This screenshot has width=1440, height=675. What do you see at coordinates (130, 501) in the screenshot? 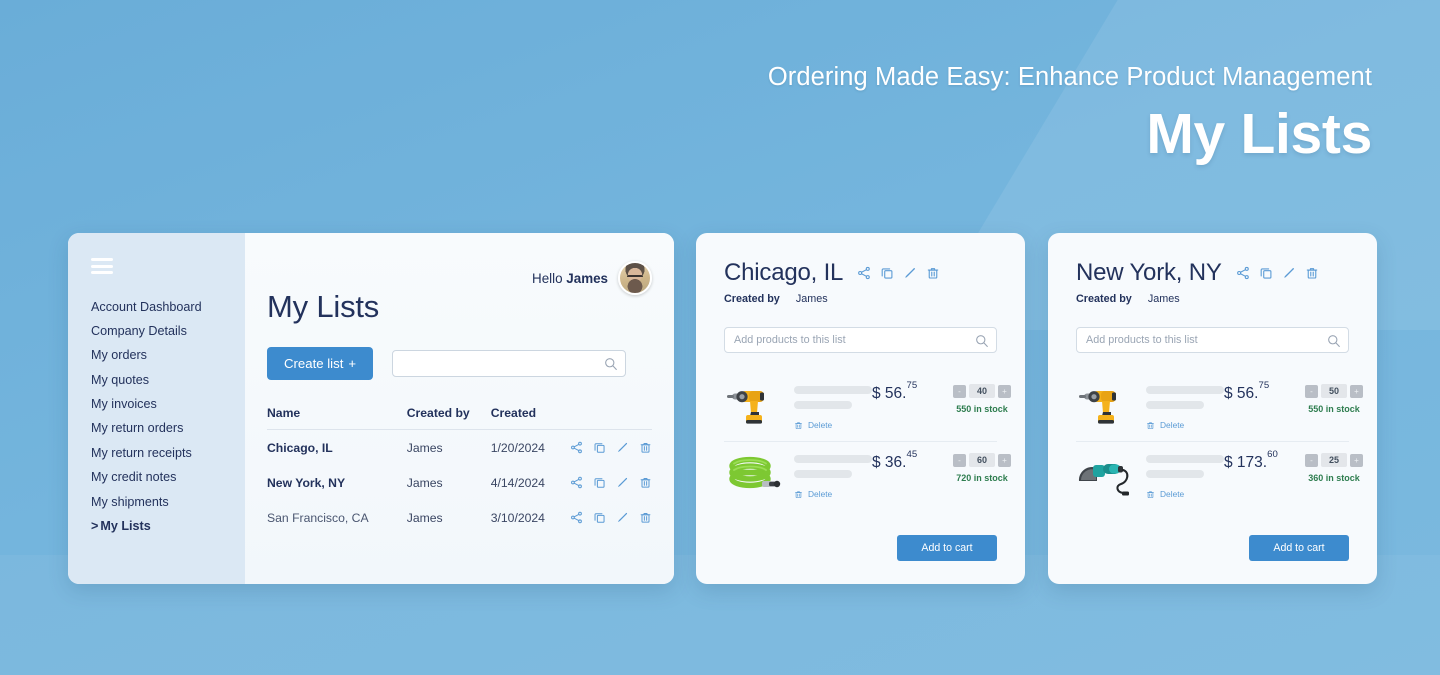
I see `sidebar-item-label: My shipments` at bounding box center [130, 501].